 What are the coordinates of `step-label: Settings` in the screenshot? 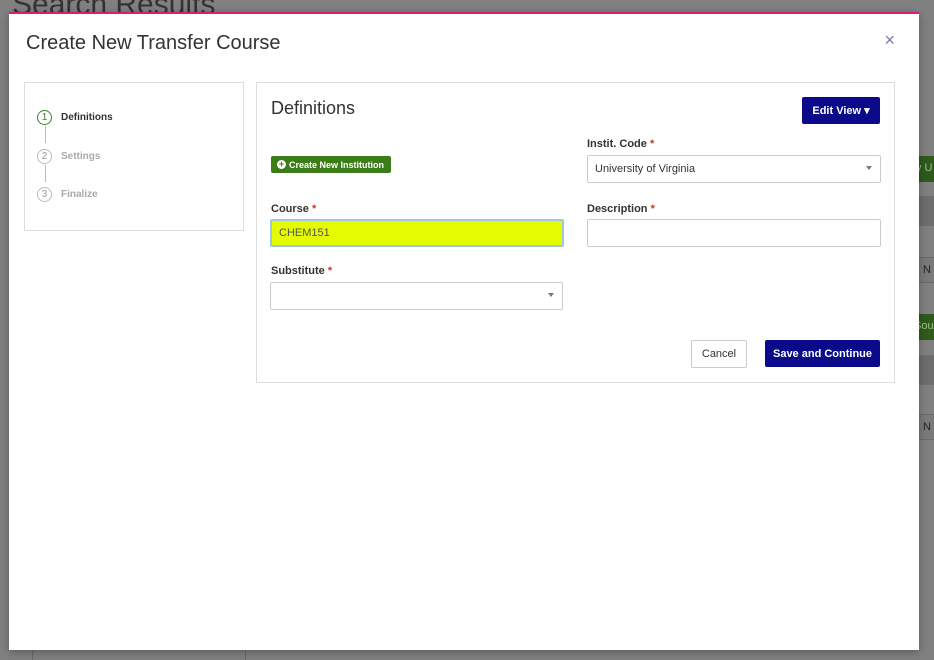 It's located at (81, 156).